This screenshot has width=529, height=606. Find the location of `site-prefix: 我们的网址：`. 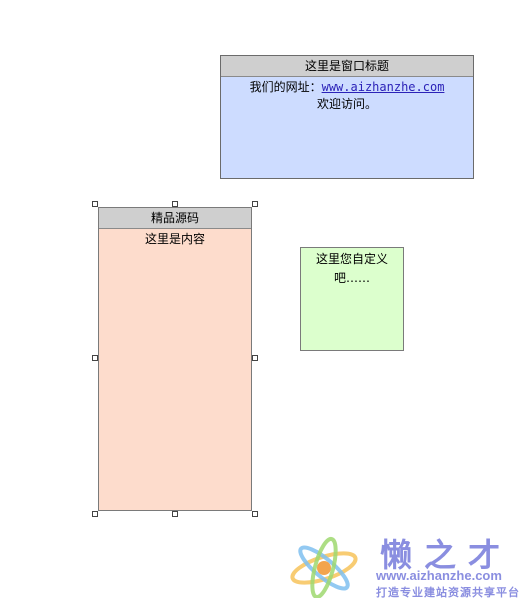

site-prefix: 我们的网址： is located at coordinates (285, 87).